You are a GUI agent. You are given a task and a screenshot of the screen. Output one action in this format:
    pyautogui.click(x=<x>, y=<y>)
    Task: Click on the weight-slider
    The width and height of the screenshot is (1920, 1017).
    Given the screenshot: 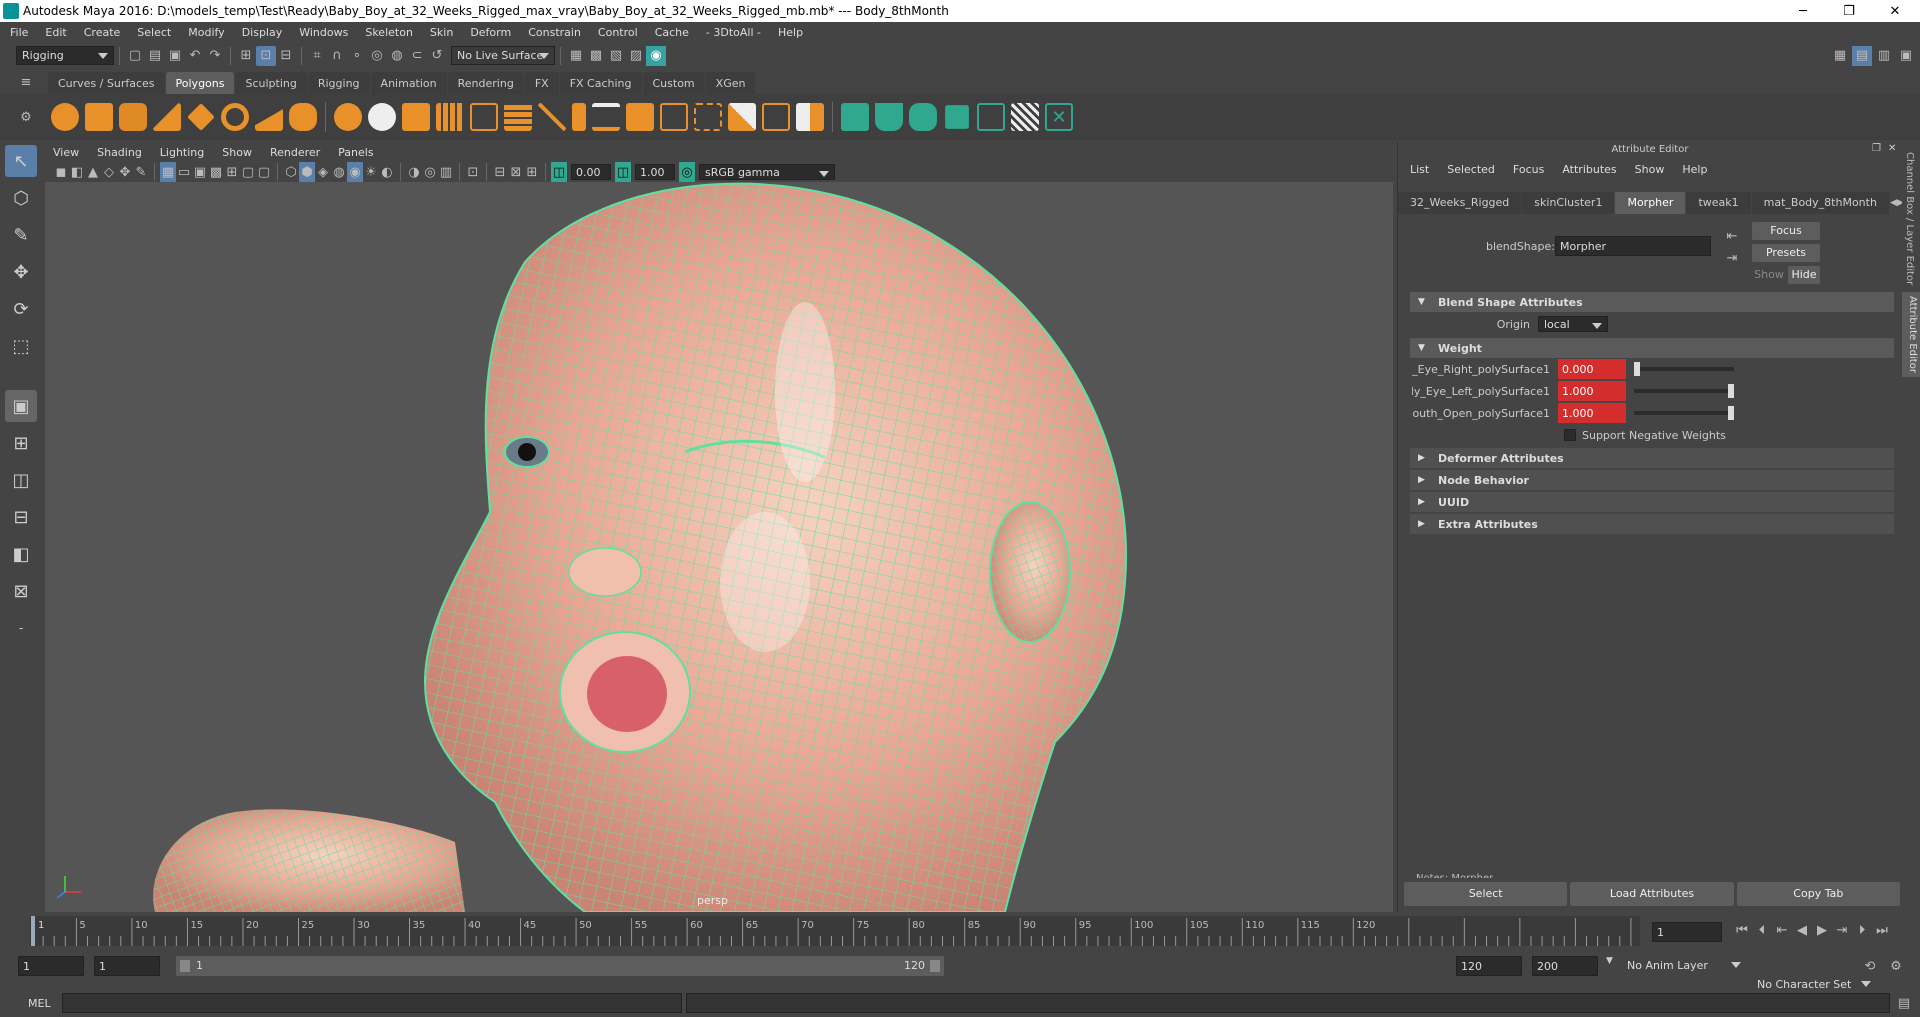 What is the action you would take?
    pyautogui.click(x=1684, y=413)
    